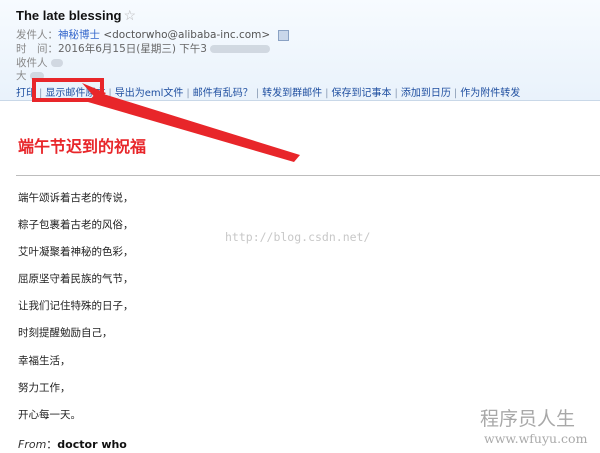 This screenshot has height=453, width=600. I want to click on poem-line: 努力工作，, so click(44, 388).